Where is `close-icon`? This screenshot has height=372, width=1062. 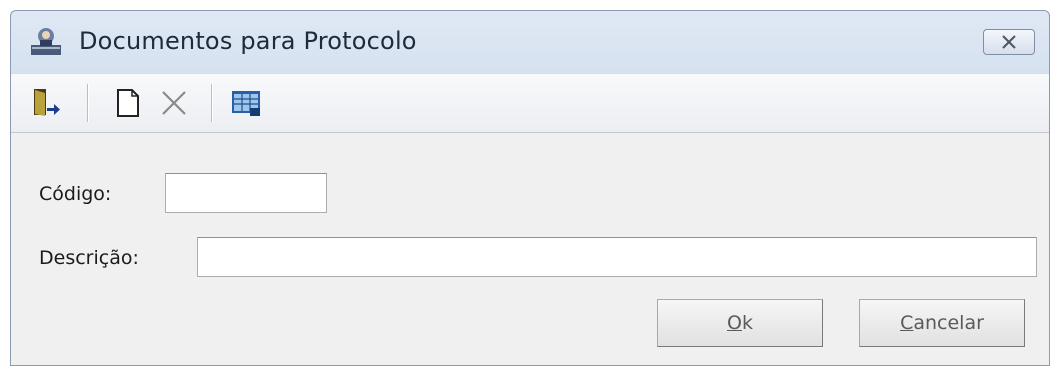
close-icon is located at coordinates (1009, 42).